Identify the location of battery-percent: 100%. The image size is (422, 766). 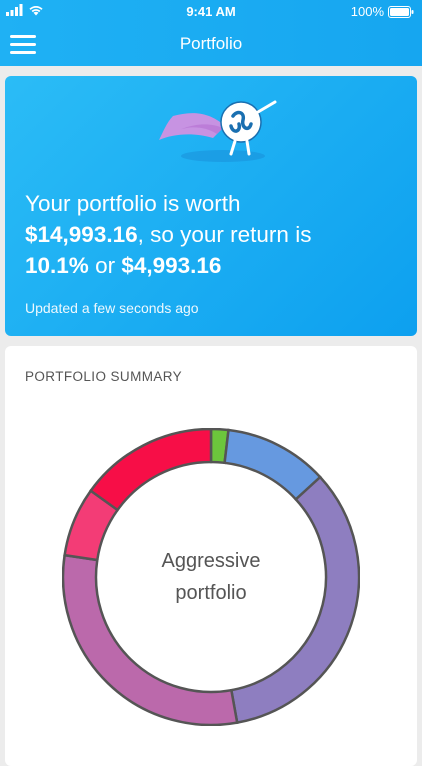
(367, 11).